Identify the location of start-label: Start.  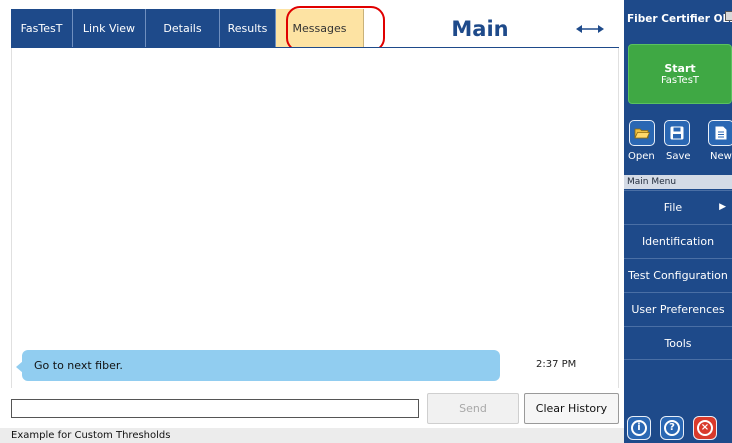
(680, 68).